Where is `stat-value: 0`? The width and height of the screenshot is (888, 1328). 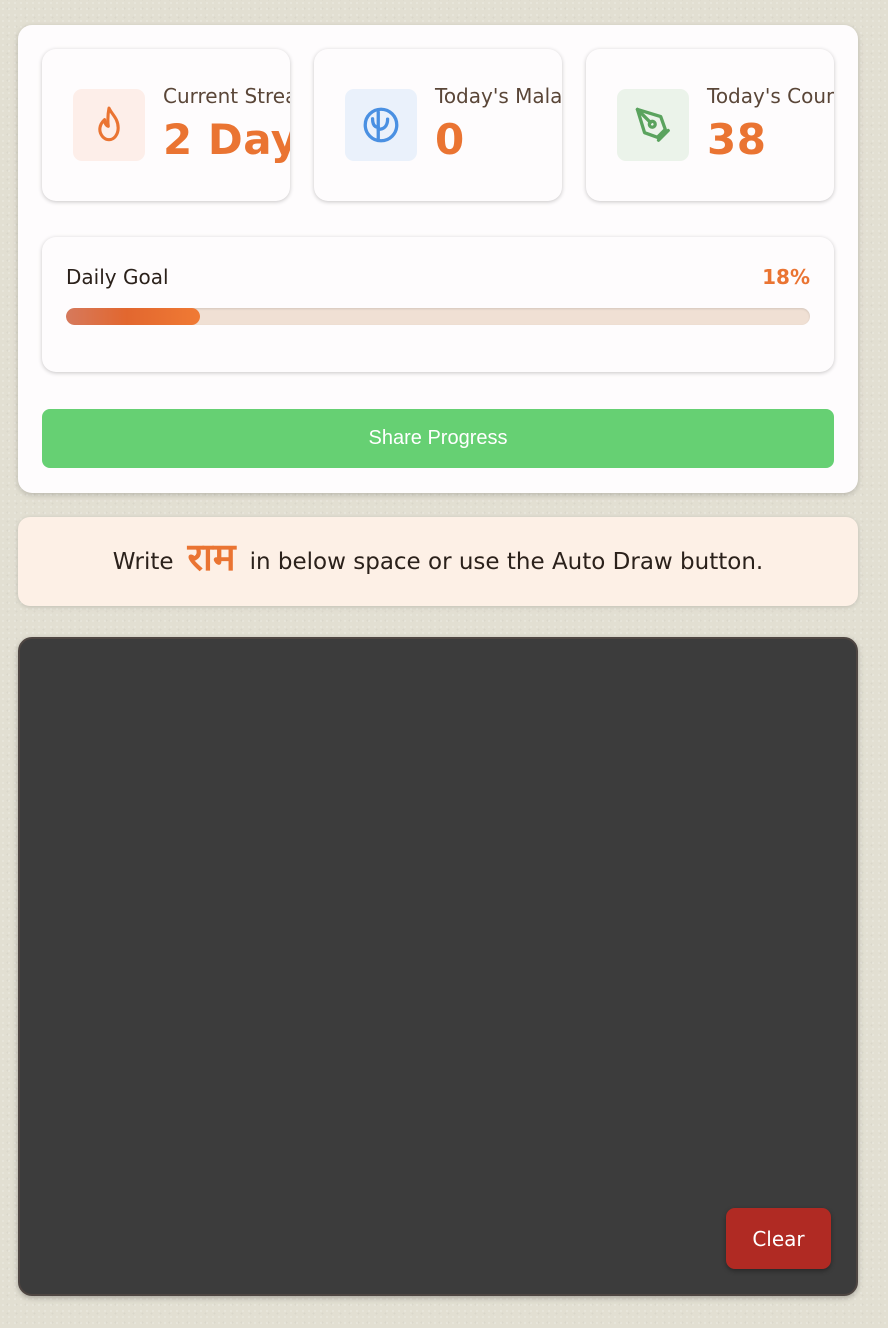
stat-value: 0 is located at coordinates (450, 139).